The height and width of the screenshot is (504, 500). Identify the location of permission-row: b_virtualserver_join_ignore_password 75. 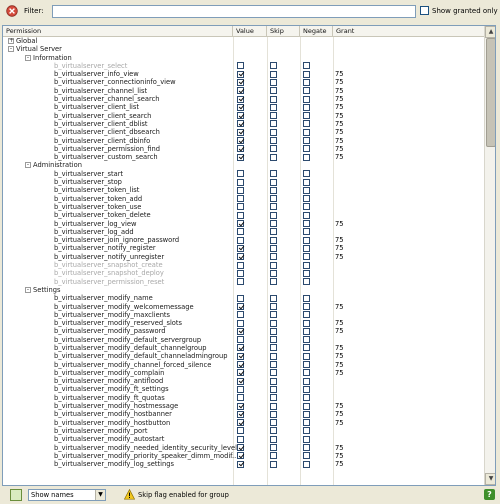
(243, 240).